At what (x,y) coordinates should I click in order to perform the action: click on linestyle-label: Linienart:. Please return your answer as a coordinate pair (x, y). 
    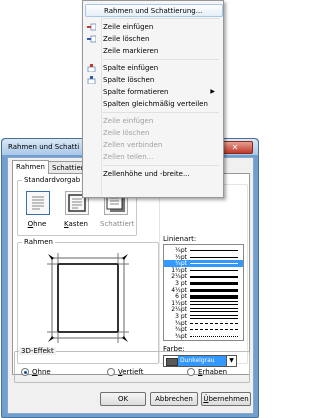
    Looking at the image, I should click on (180, 239).